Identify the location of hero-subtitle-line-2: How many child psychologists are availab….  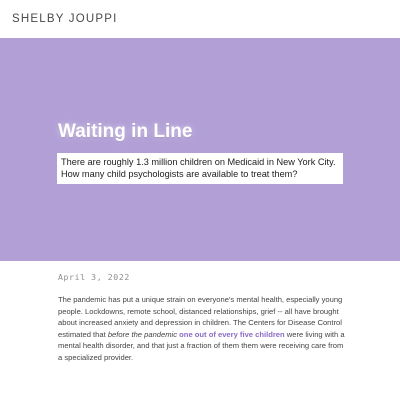
(179, 174).